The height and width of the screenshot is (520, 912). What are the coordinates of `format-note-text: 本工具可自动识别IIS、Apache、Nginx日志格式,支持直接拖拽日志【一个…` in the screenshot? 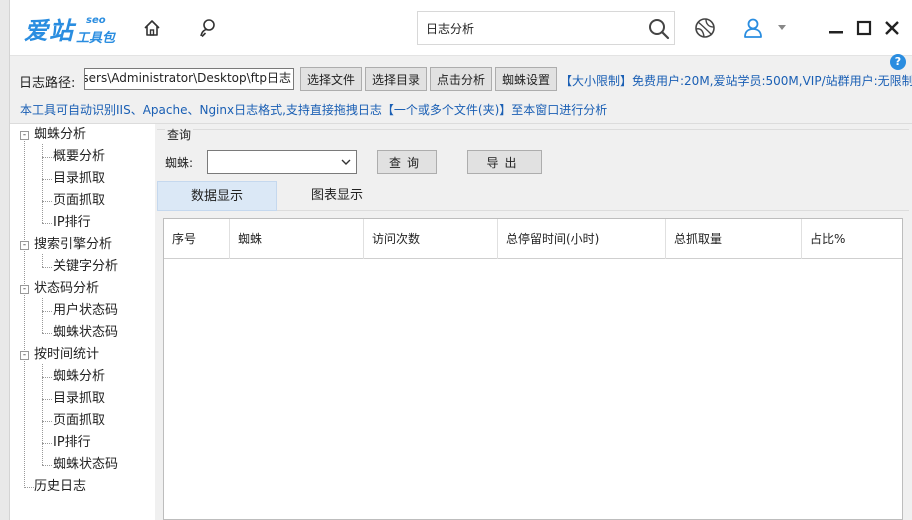 It's located at (314, 110).